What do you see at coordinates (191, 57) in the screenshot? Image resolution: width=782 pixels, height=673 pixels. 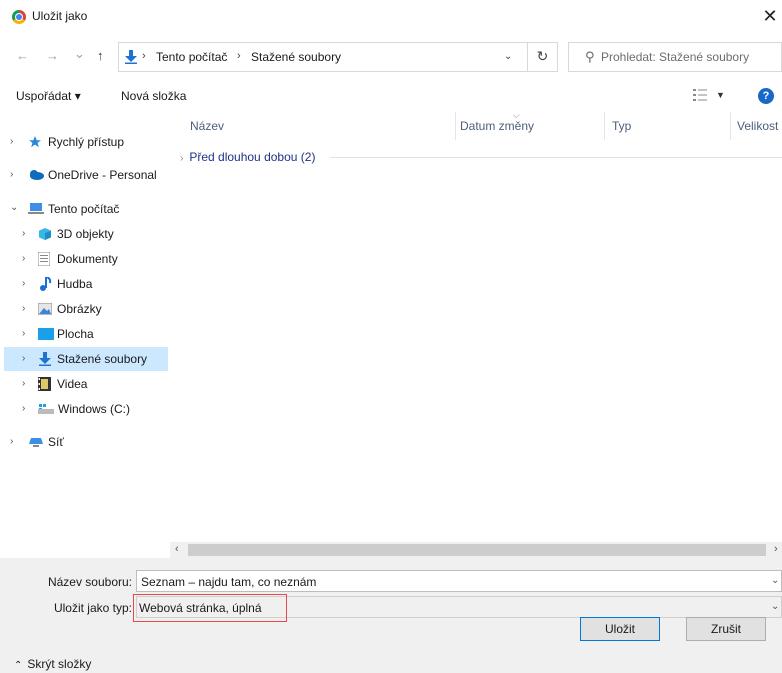 I see `breadcrumb-this-pc: Tento počítač` at bounding box center [191, 57].